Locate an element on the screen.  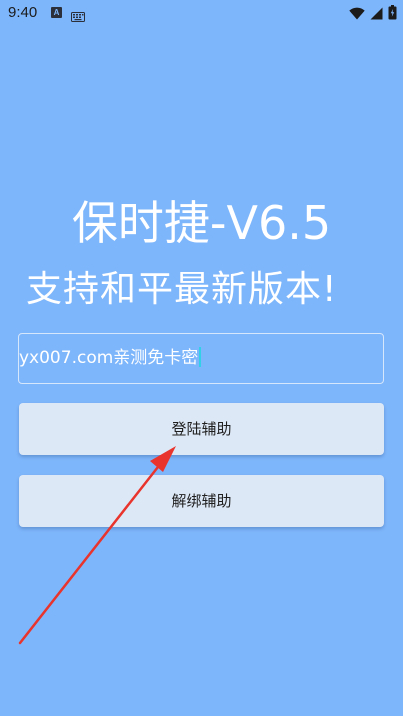
login-assist-button: 登陆辅助 is located at coordinates (201, 429).